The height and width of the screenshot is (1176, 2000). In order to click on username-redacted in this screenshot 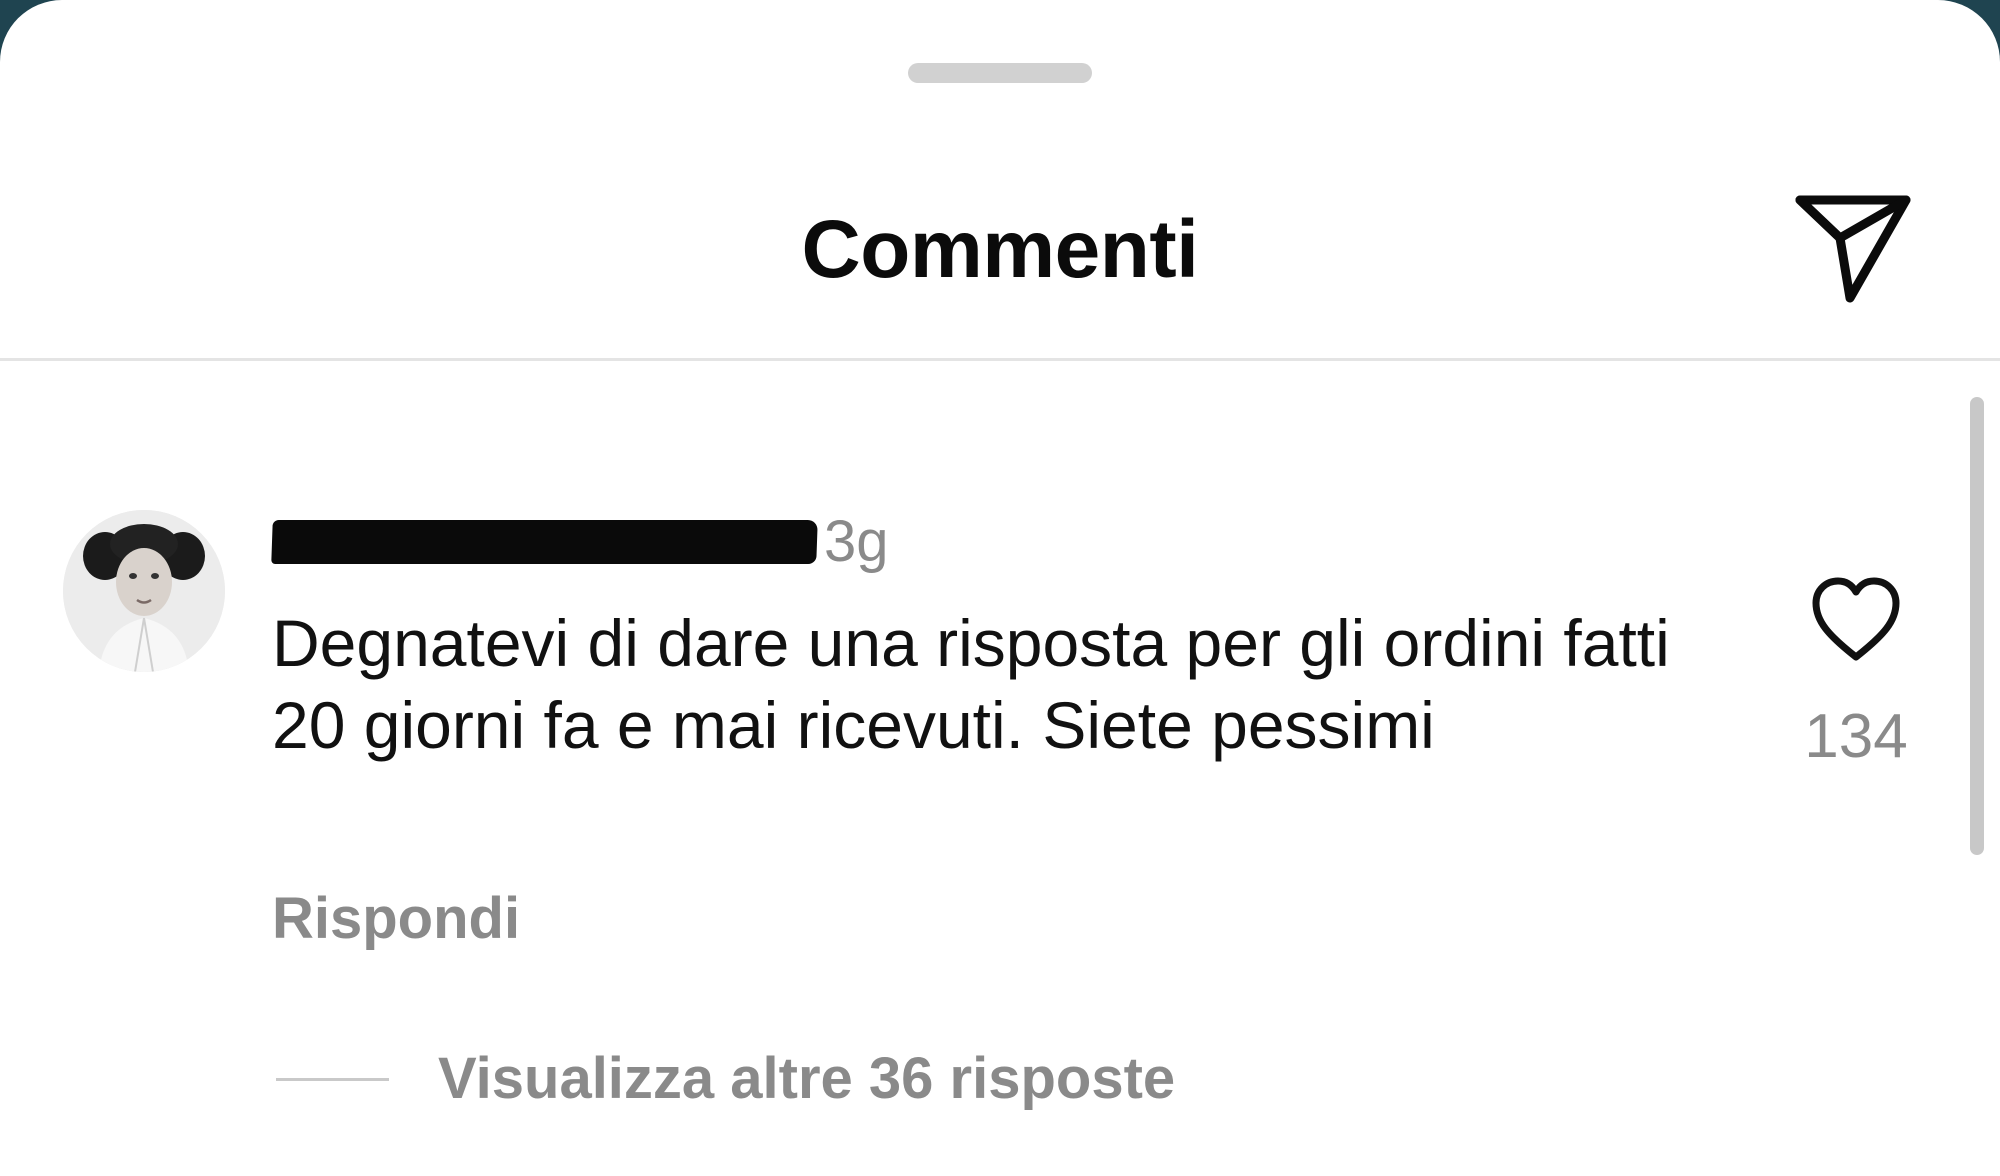, I will do `click(544, 542)`.